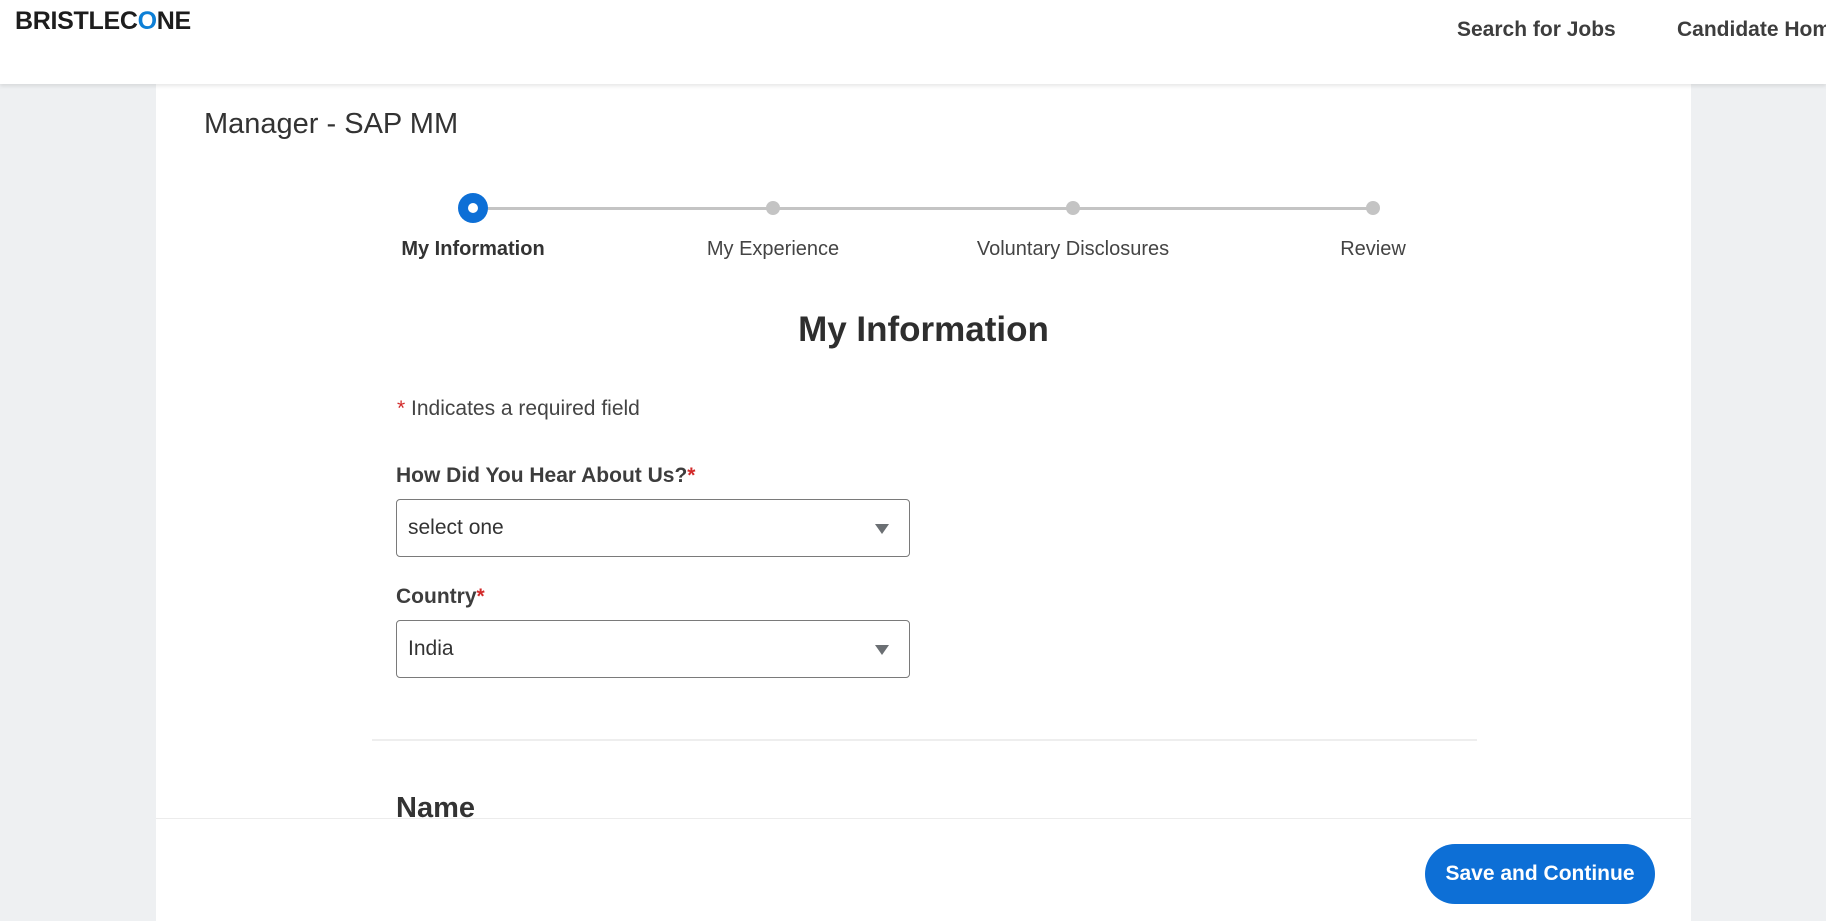 This screenshot has width=1826, height=921. Describe the element at coordinates (331, 124) in the screenshot. I see `job-title: Manager - SAP MM` at that location.